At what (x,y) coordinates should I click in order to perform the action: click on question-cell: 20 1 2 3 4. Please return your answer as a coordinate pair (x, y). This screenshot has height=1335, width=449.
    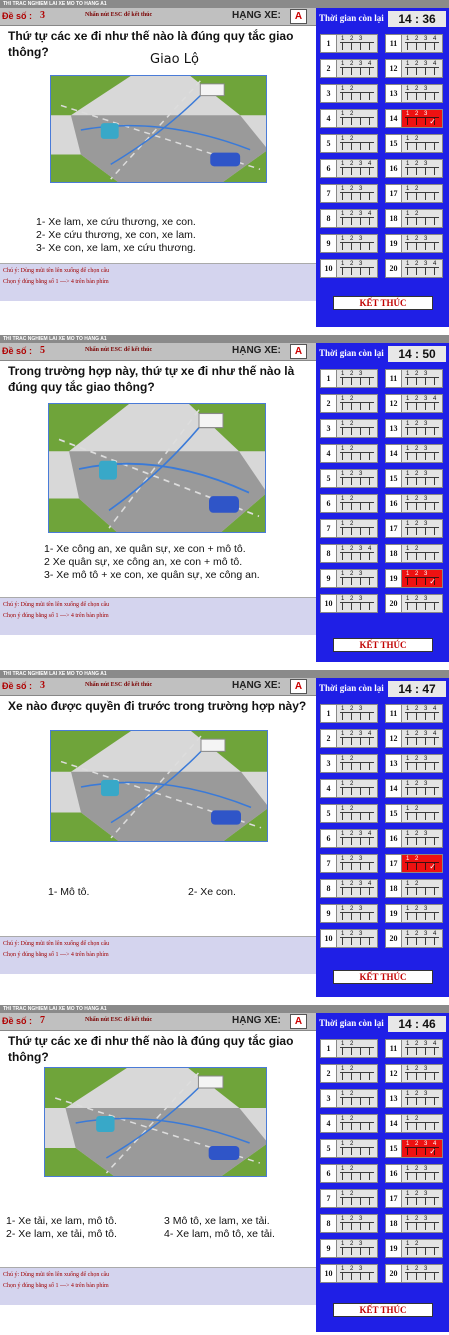
    Looking at the image, I should click on (414, 268).